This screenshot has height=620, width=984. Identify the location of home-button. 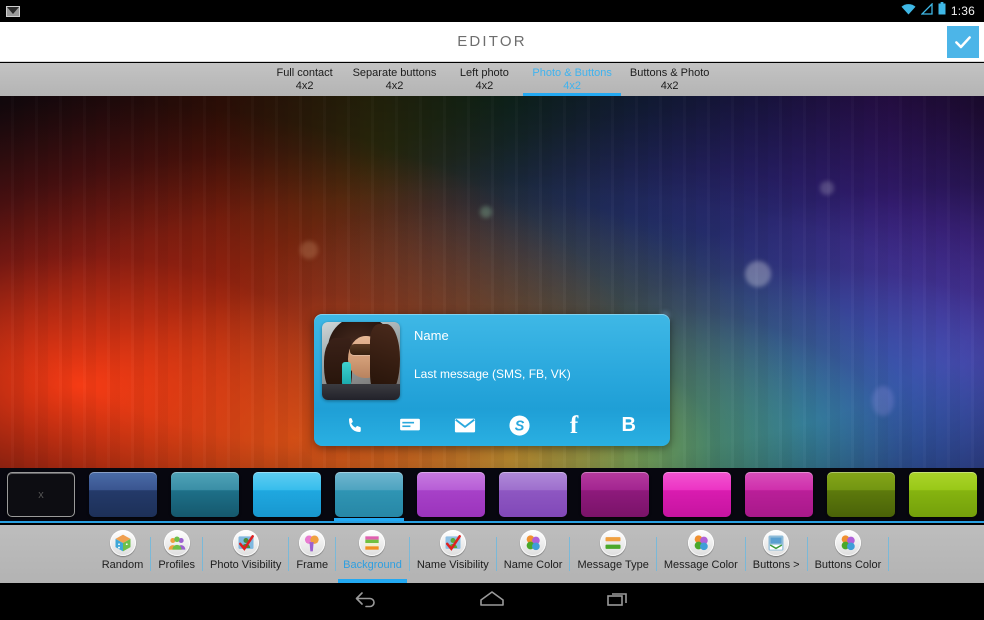
(492, 602).